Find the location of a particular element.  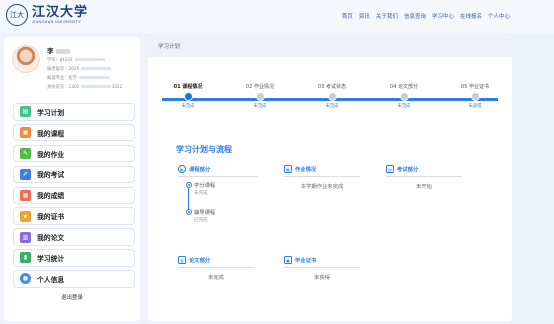

card-thesis: ▥ 论文部分 未完成 is located at coordinates (216, 268).